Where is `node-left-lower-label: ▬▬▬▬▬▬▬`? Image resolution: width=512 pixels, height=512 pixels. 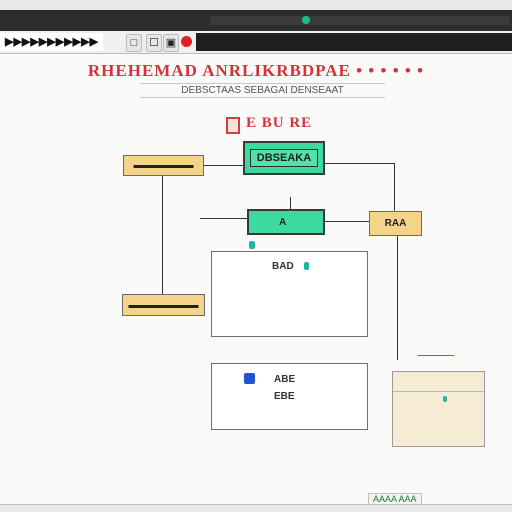 node-left-lower-label: ▬▬▬▬▬▬▬ is located at coordinates (163, 305).